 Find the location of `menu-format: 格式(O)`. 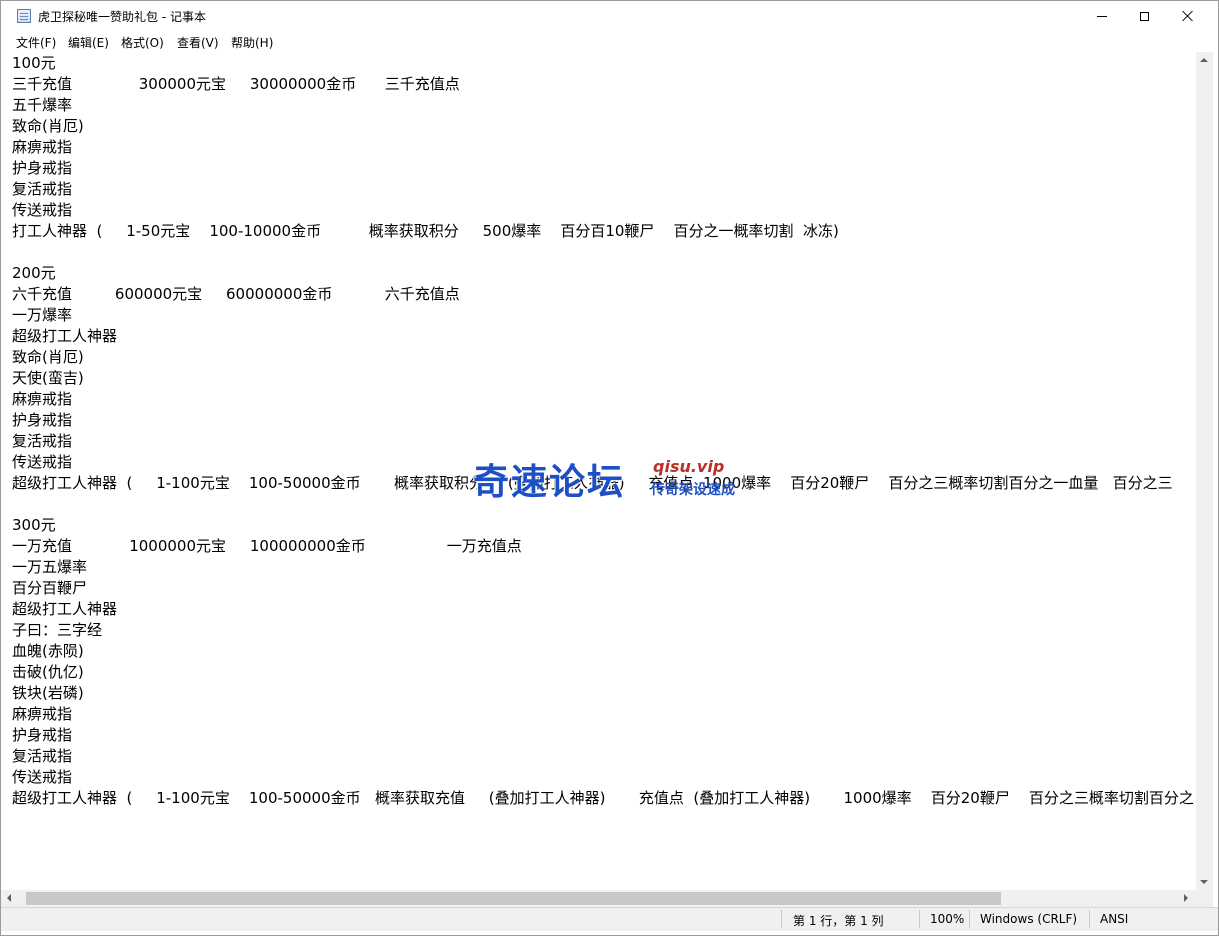

menu-format: 格式(O) is located at coordinates (142, 42).